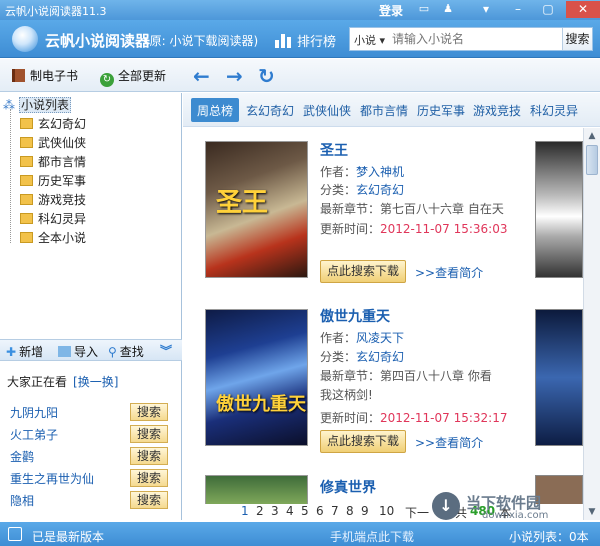 The width and height of the screenshot is (600, 546). Describe the element at coordinates (133, 77) in the screenshot. I see `update-all-button: ↻ 全部更新` at that location.